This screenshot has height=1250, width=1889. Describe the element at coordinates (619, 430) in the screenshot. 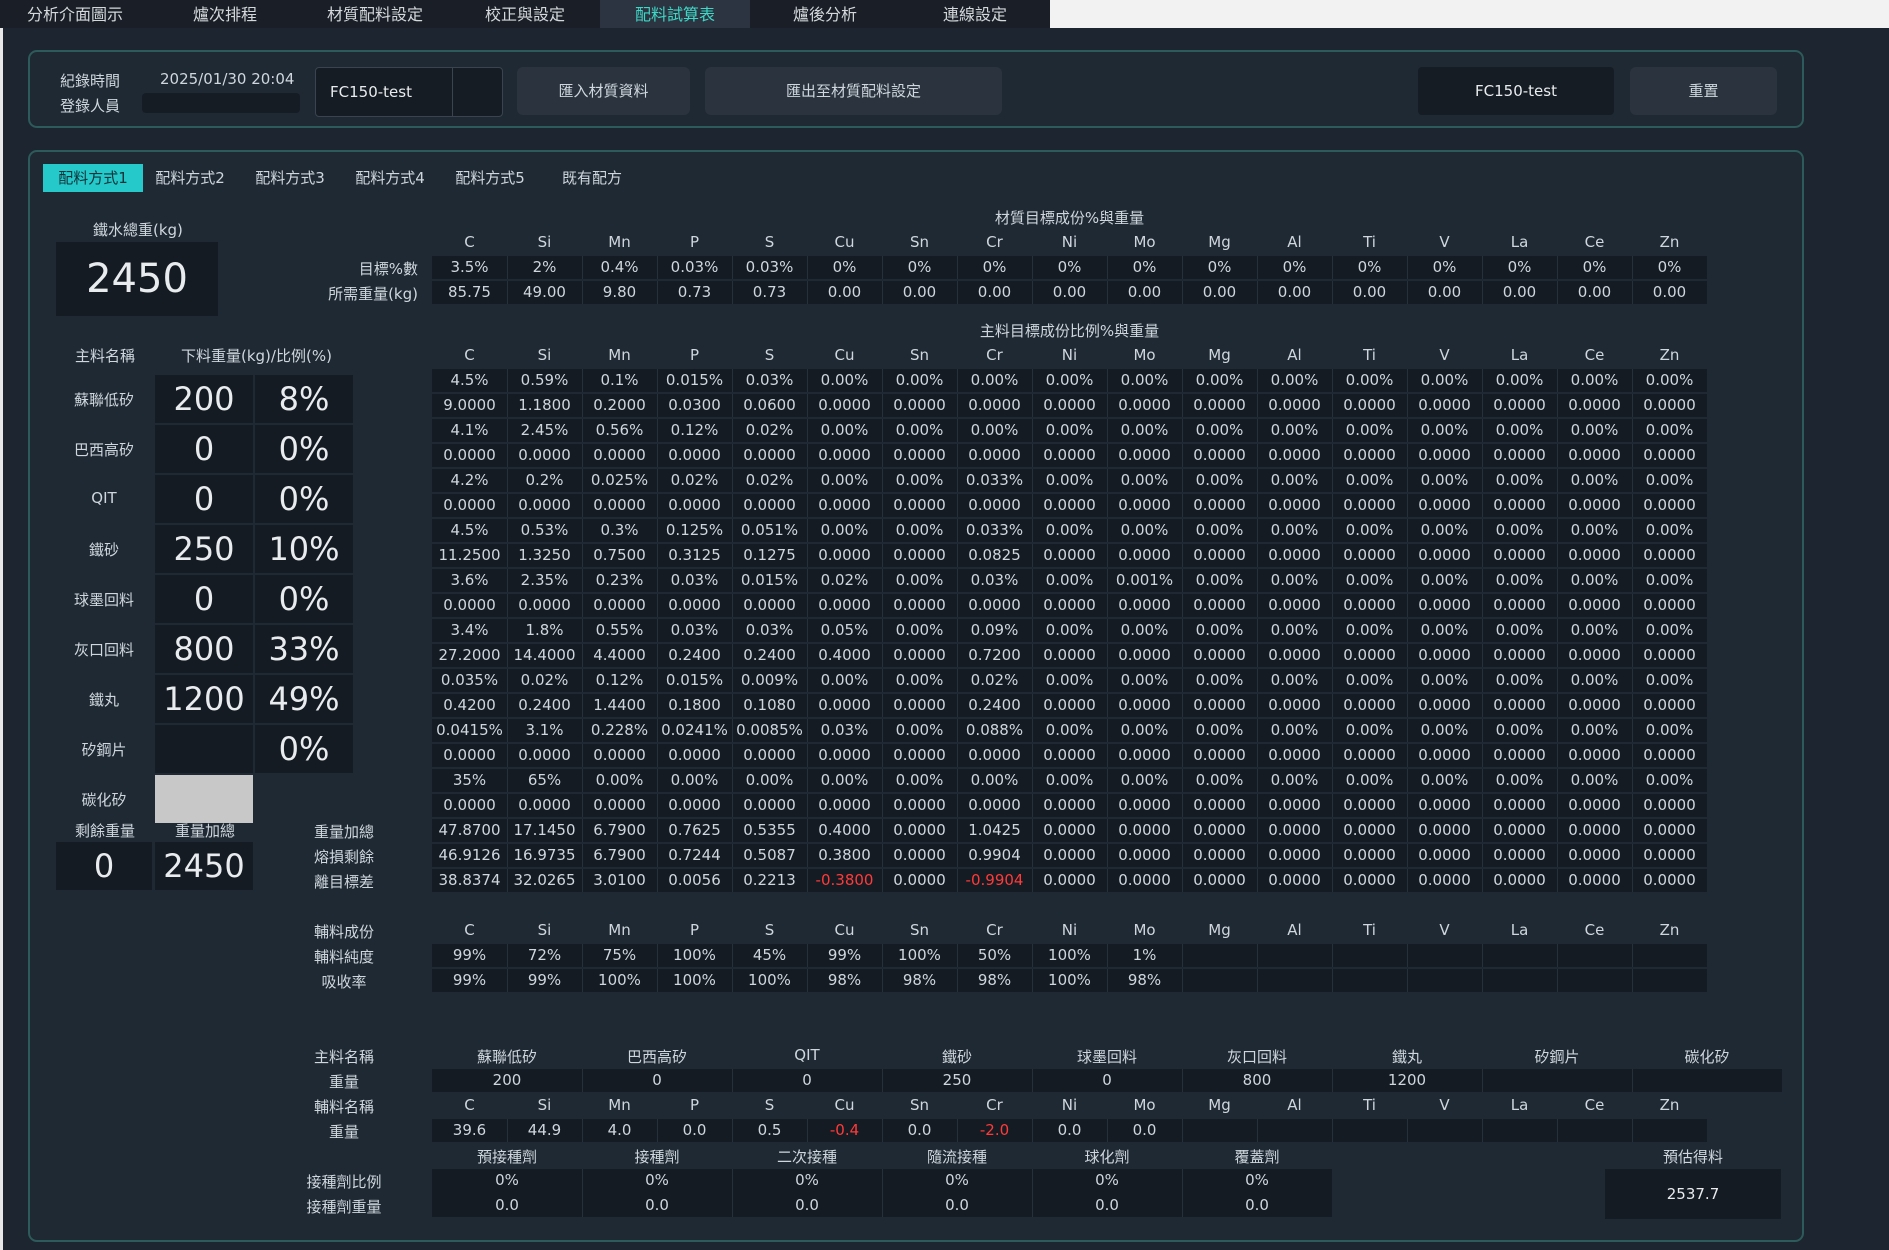

I see `main-comp-row-2-mn: 0.56%` at that location.